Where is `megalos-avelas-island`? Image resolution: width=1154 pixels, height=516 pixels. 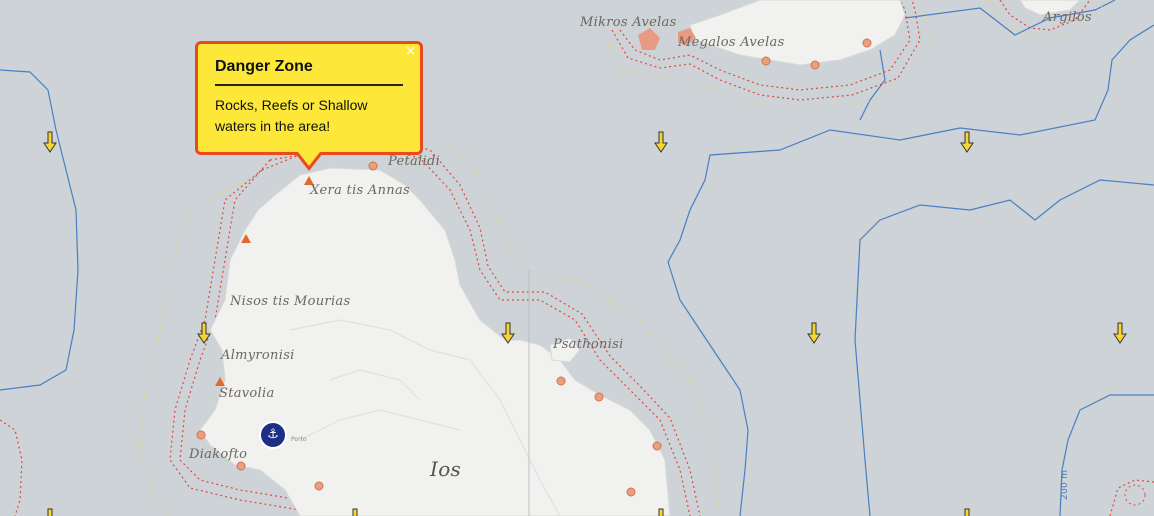
megalos-avelas-island is located at coordinates (797, 33).